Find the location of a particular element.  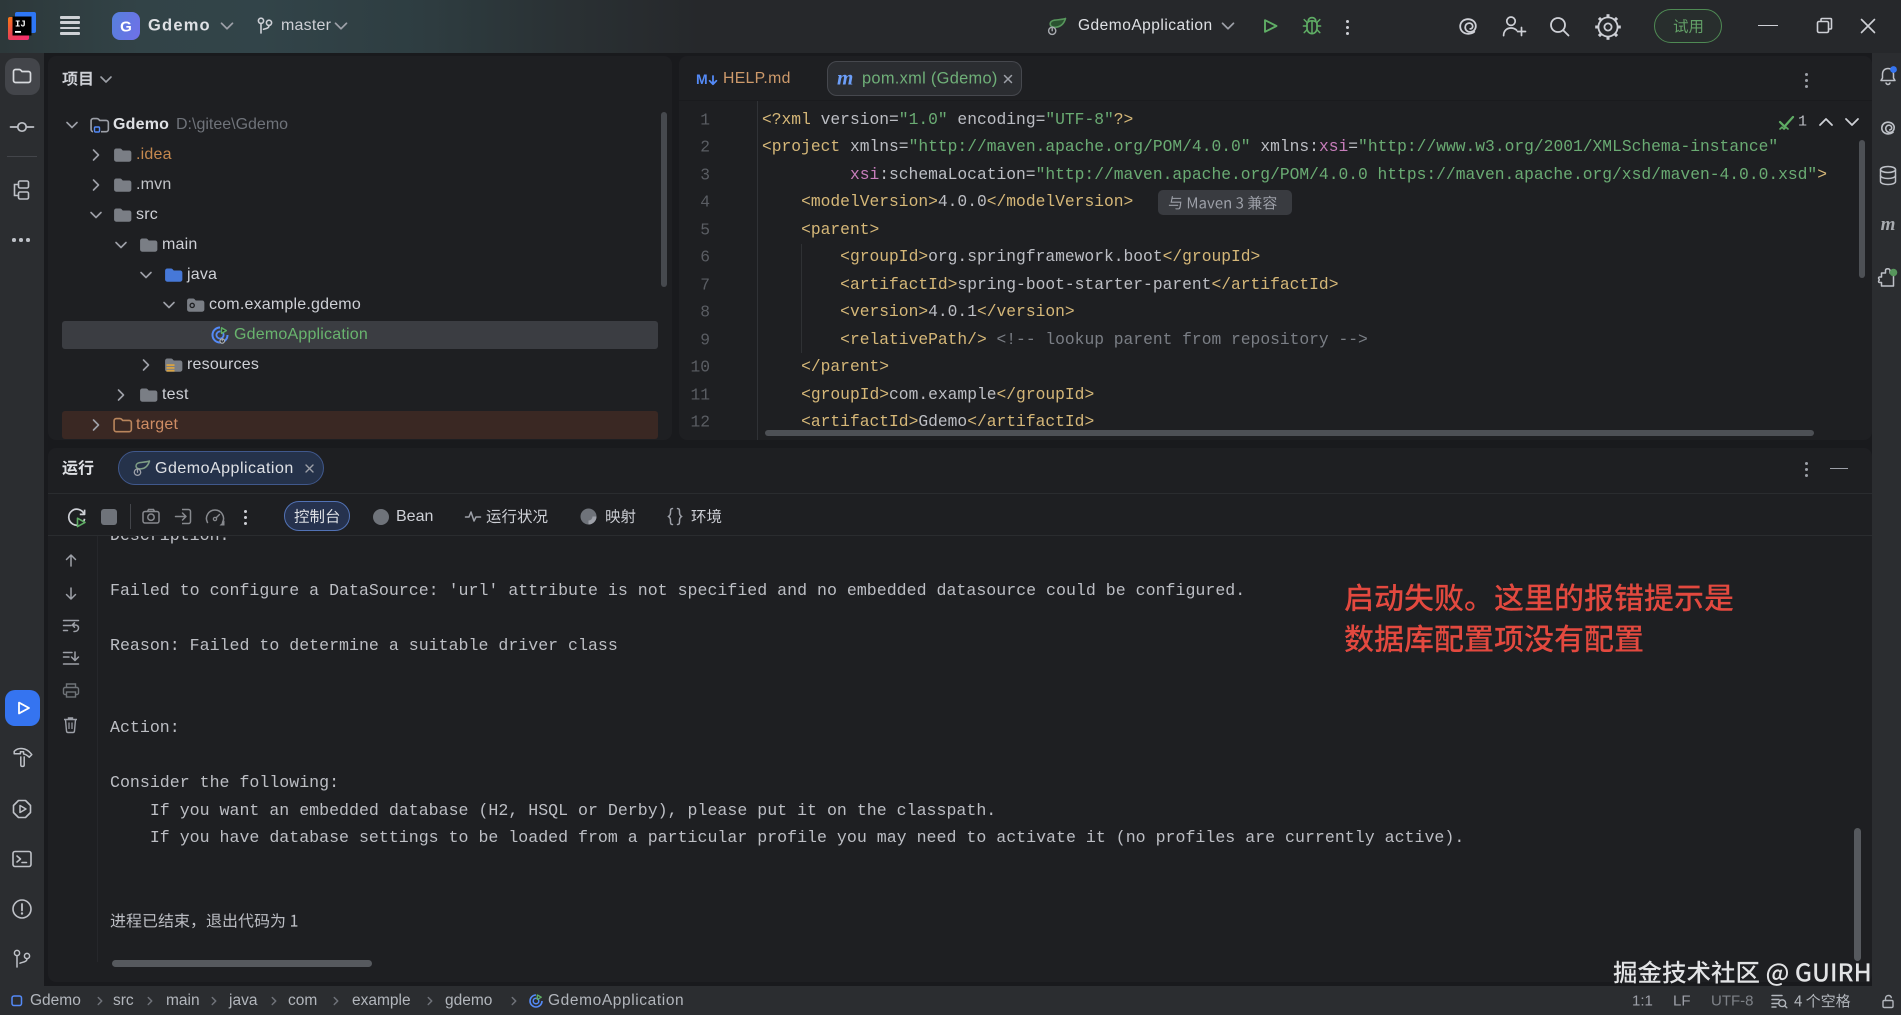

svg-text: M is located at coordinates (702, 79).